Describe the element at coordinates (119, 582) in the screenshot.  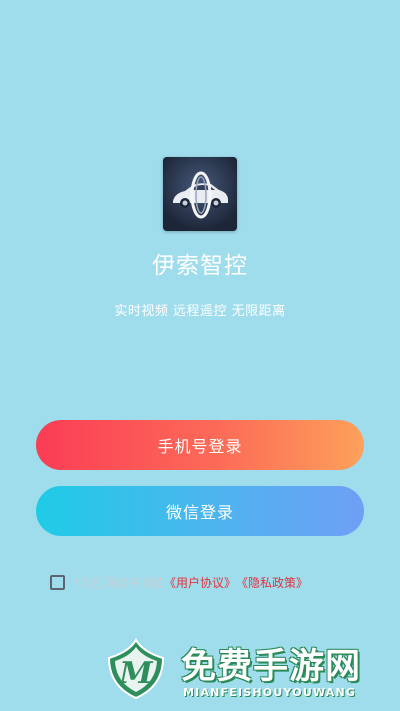
I see `agreement-text: *我已阅读并同意` at that location.